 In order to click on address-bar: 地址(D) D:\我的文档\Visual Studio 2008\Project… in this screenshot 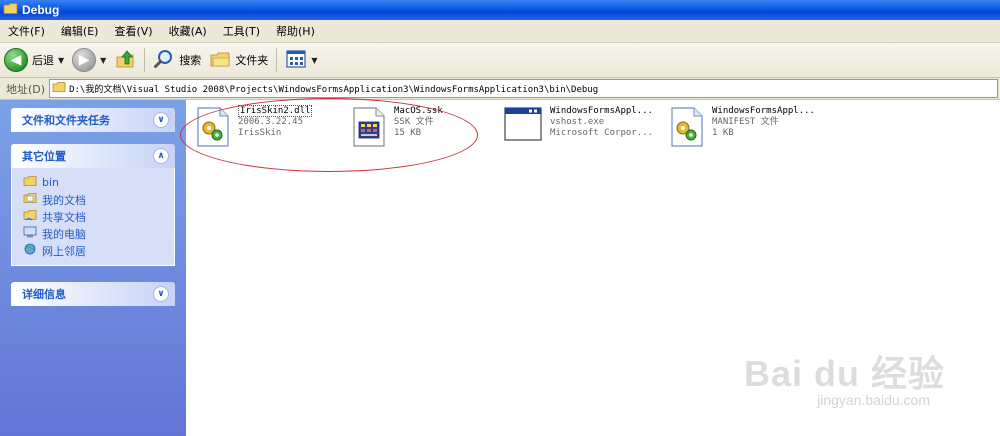, I will do `click(500, 89)`.